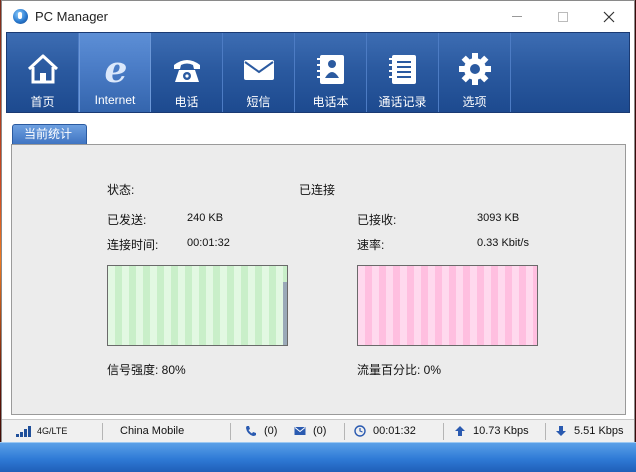 The image size is (636, 472). What do you see at coordinates (402, 102) in the screenshot?
I see `toolbar-call-log-label: 通话记录` at bounding box center [402, 102].